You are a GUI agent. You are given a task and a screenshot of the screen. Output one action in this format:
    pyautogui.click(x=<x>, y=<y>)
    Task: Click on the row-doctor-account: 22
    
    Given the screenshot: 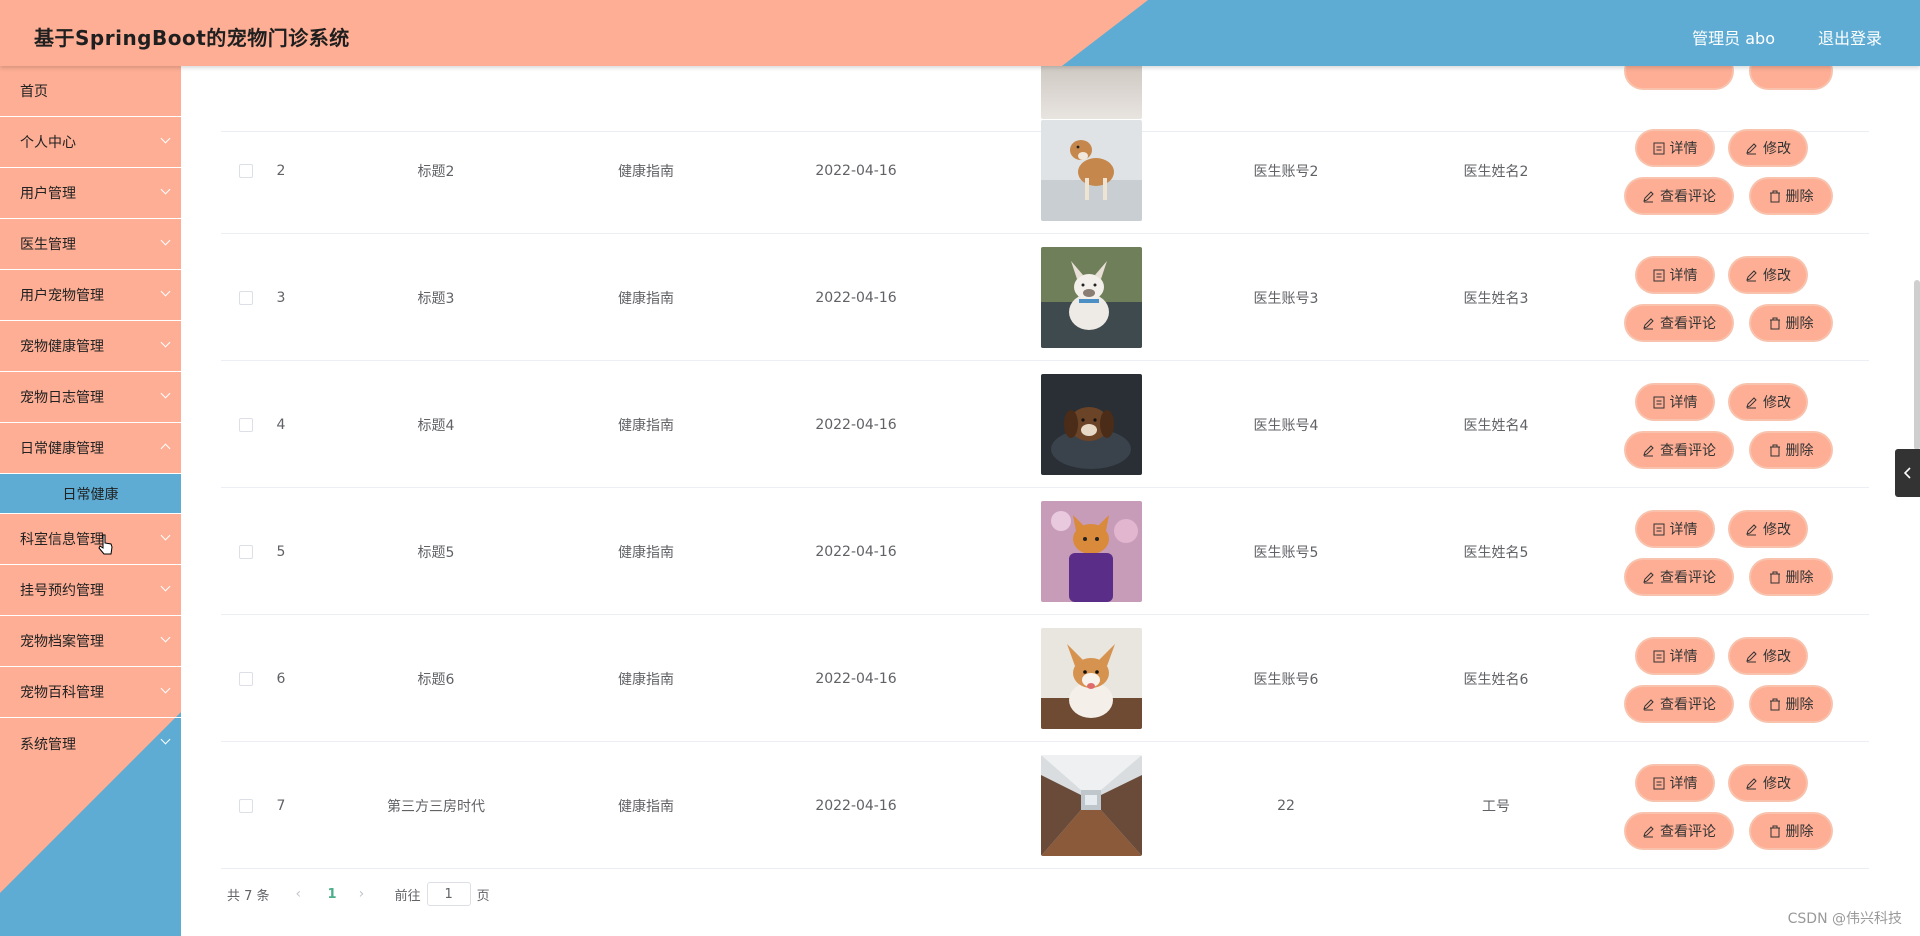 What is the action you would take?
    pyautogui.click(x=1286, y=805)
    